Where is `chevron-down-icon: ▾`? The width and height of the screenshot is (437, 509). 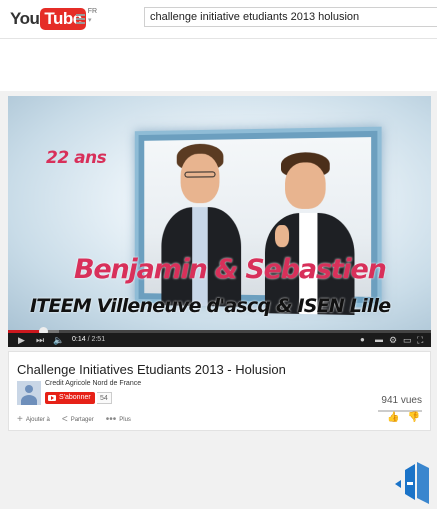 chevron-down-icon: ▾ is located at coordinates (90, 20).